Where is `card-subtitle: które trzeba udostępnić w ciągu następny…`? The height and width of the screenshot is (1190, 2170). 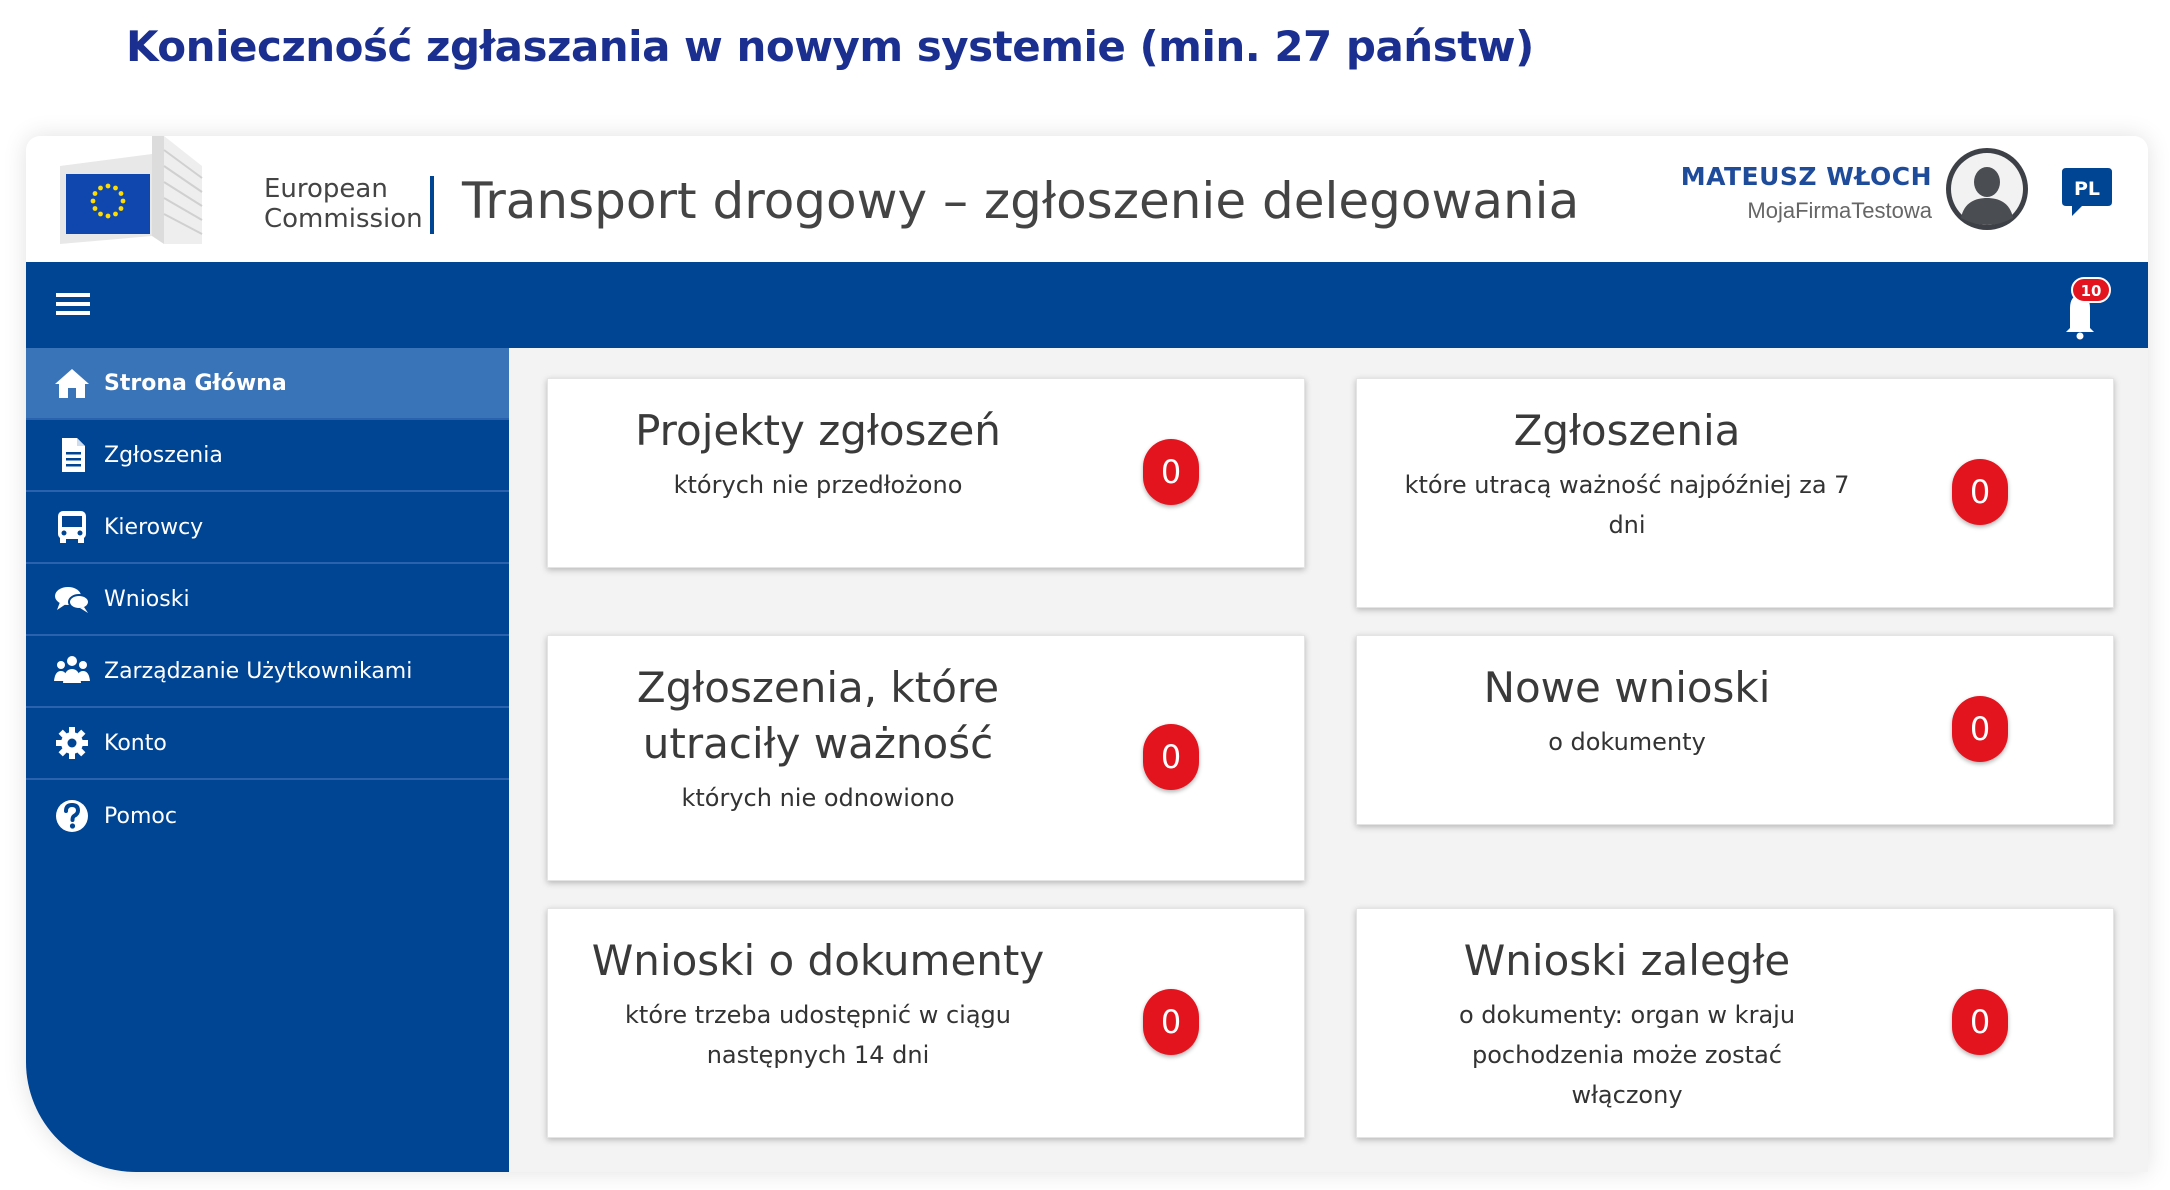 card-subtitle: które trzeba udostępnić w ciągu następny… is located at coordinates (818, 1035).